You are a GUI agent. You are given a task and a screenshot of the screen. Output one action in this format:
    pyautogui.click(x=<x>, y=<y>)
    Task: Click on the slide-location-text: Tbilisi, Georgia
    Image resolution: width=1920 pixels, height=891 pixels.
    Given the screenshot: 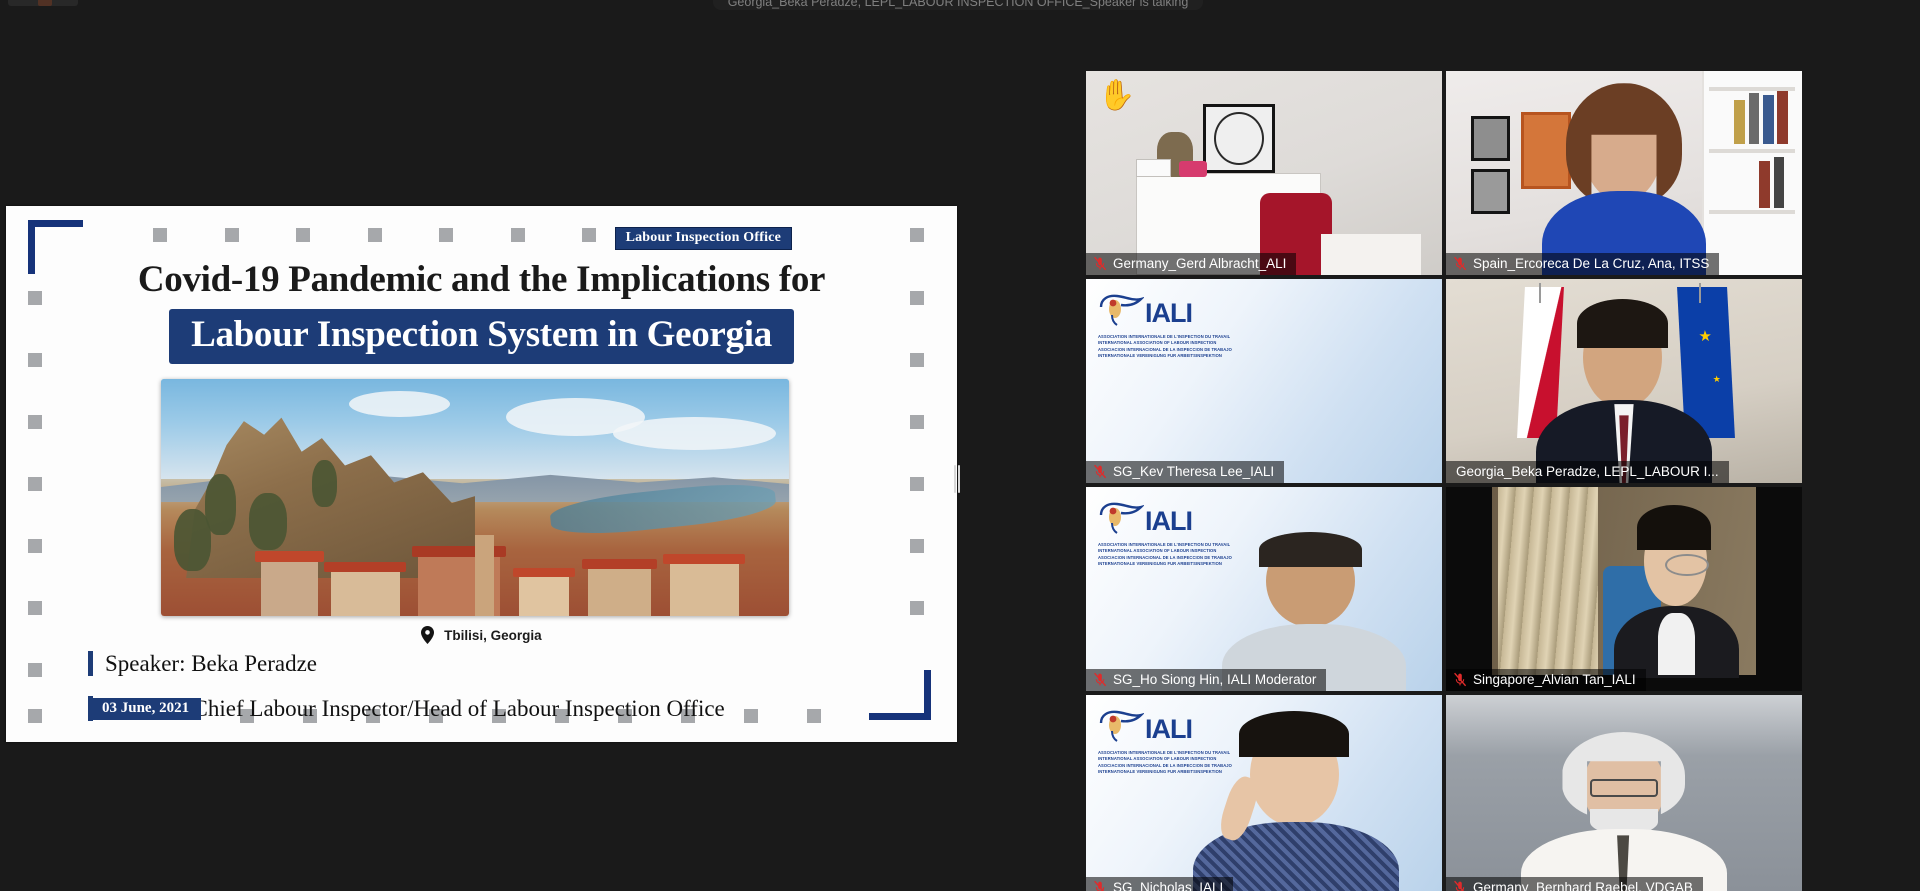 What is the action you would take?
    pyautogui.click(x=493, y=635)
    